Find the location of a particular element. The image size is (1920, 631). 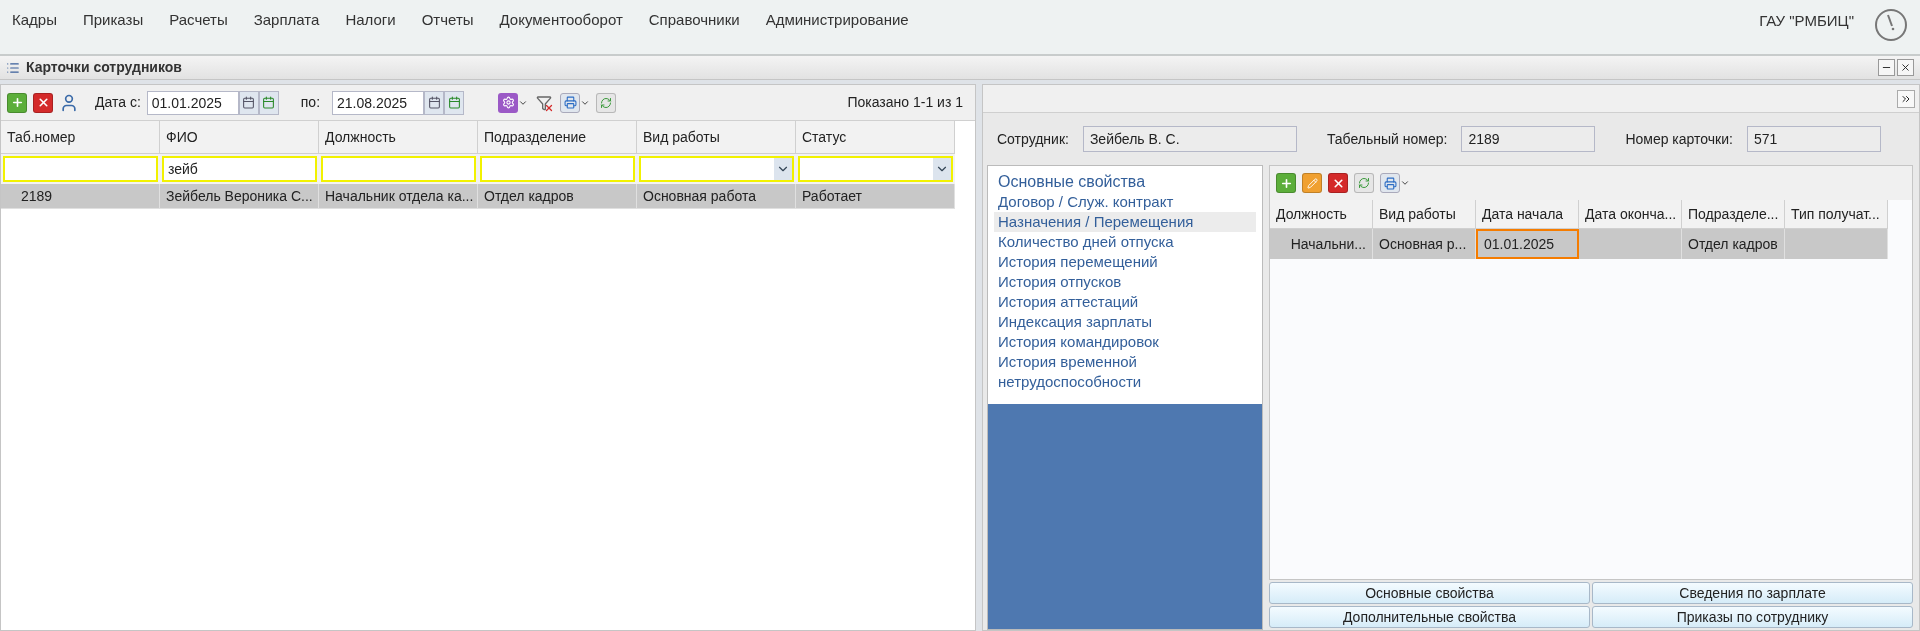

edit-button is located at coordinates (1312, 183).